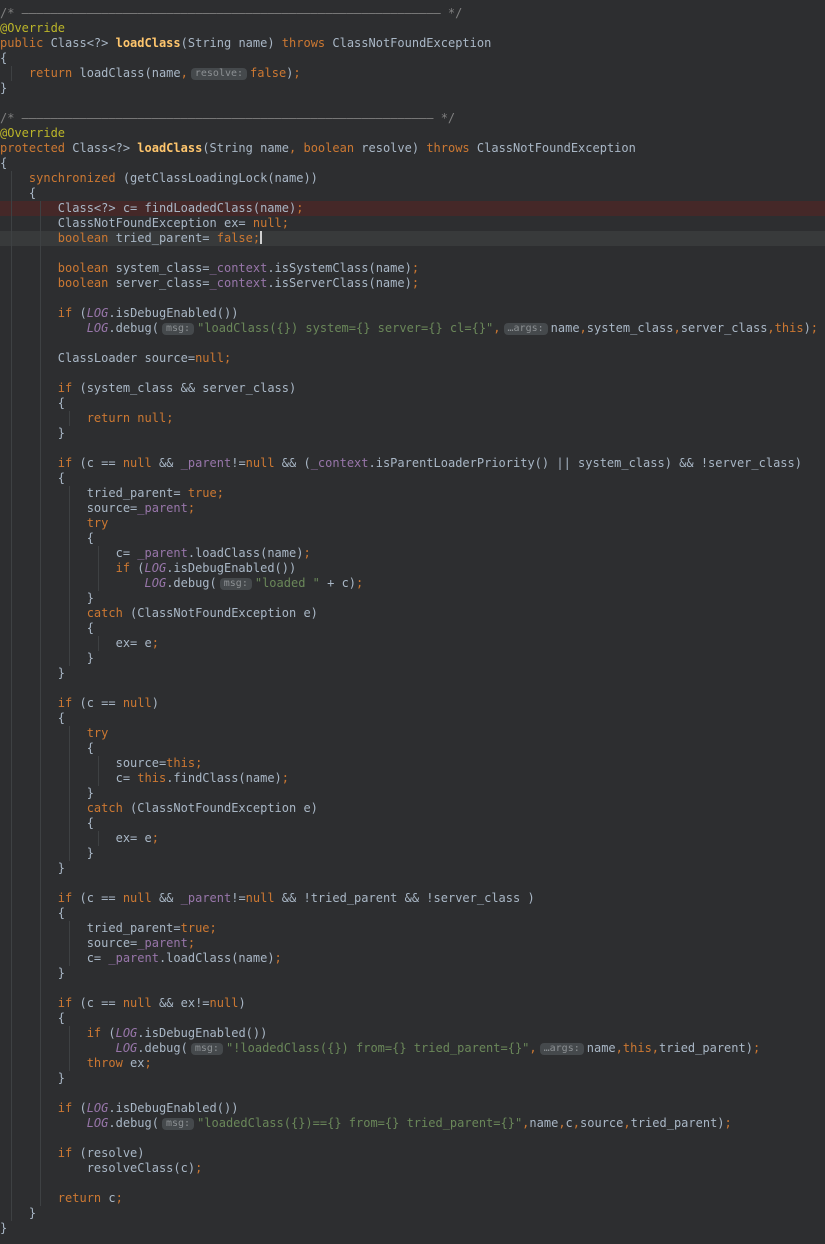  Describe the element at coordinates (412, 778) in the screenshot. I see `code-line: c= this.findClass(name);` at that location.